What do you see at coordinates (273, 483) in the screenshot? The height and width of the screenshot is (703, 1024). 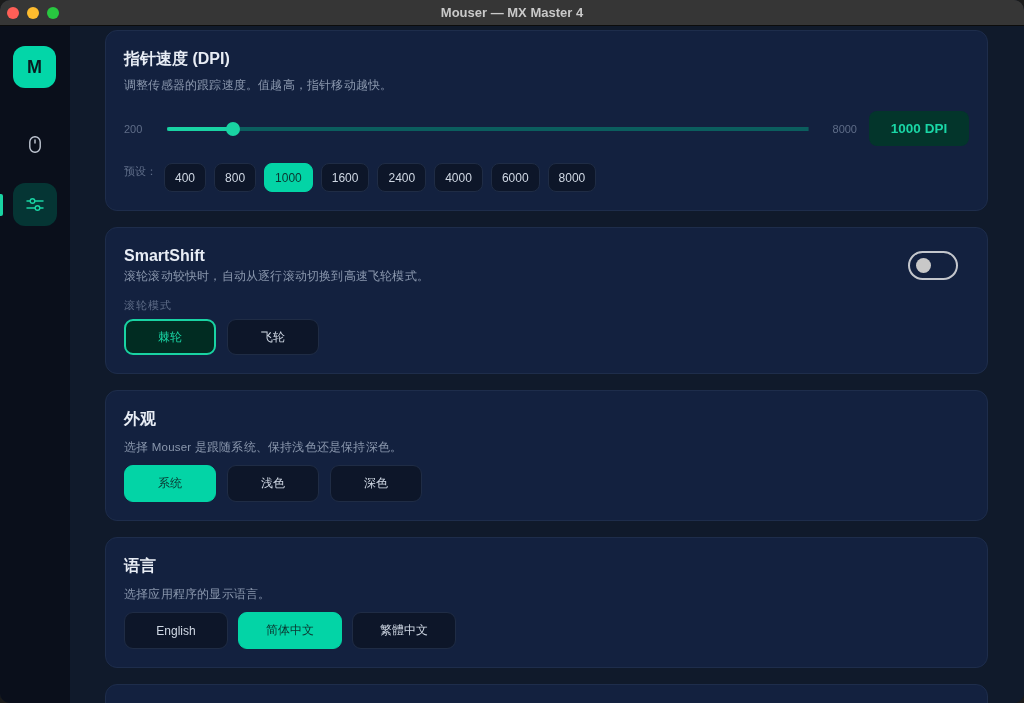 I see `theme-option-button: 浅色` at bounding box center [273, 483].